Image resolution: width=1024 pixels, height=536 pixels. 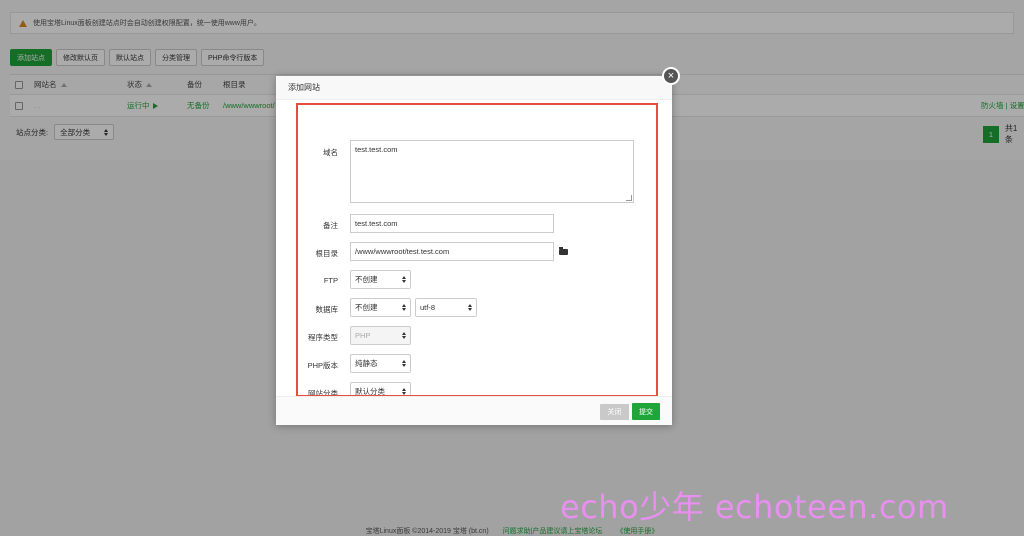 I want to click on watermark-text: echo少年 echoteen.com, so click(x=754, y=507).